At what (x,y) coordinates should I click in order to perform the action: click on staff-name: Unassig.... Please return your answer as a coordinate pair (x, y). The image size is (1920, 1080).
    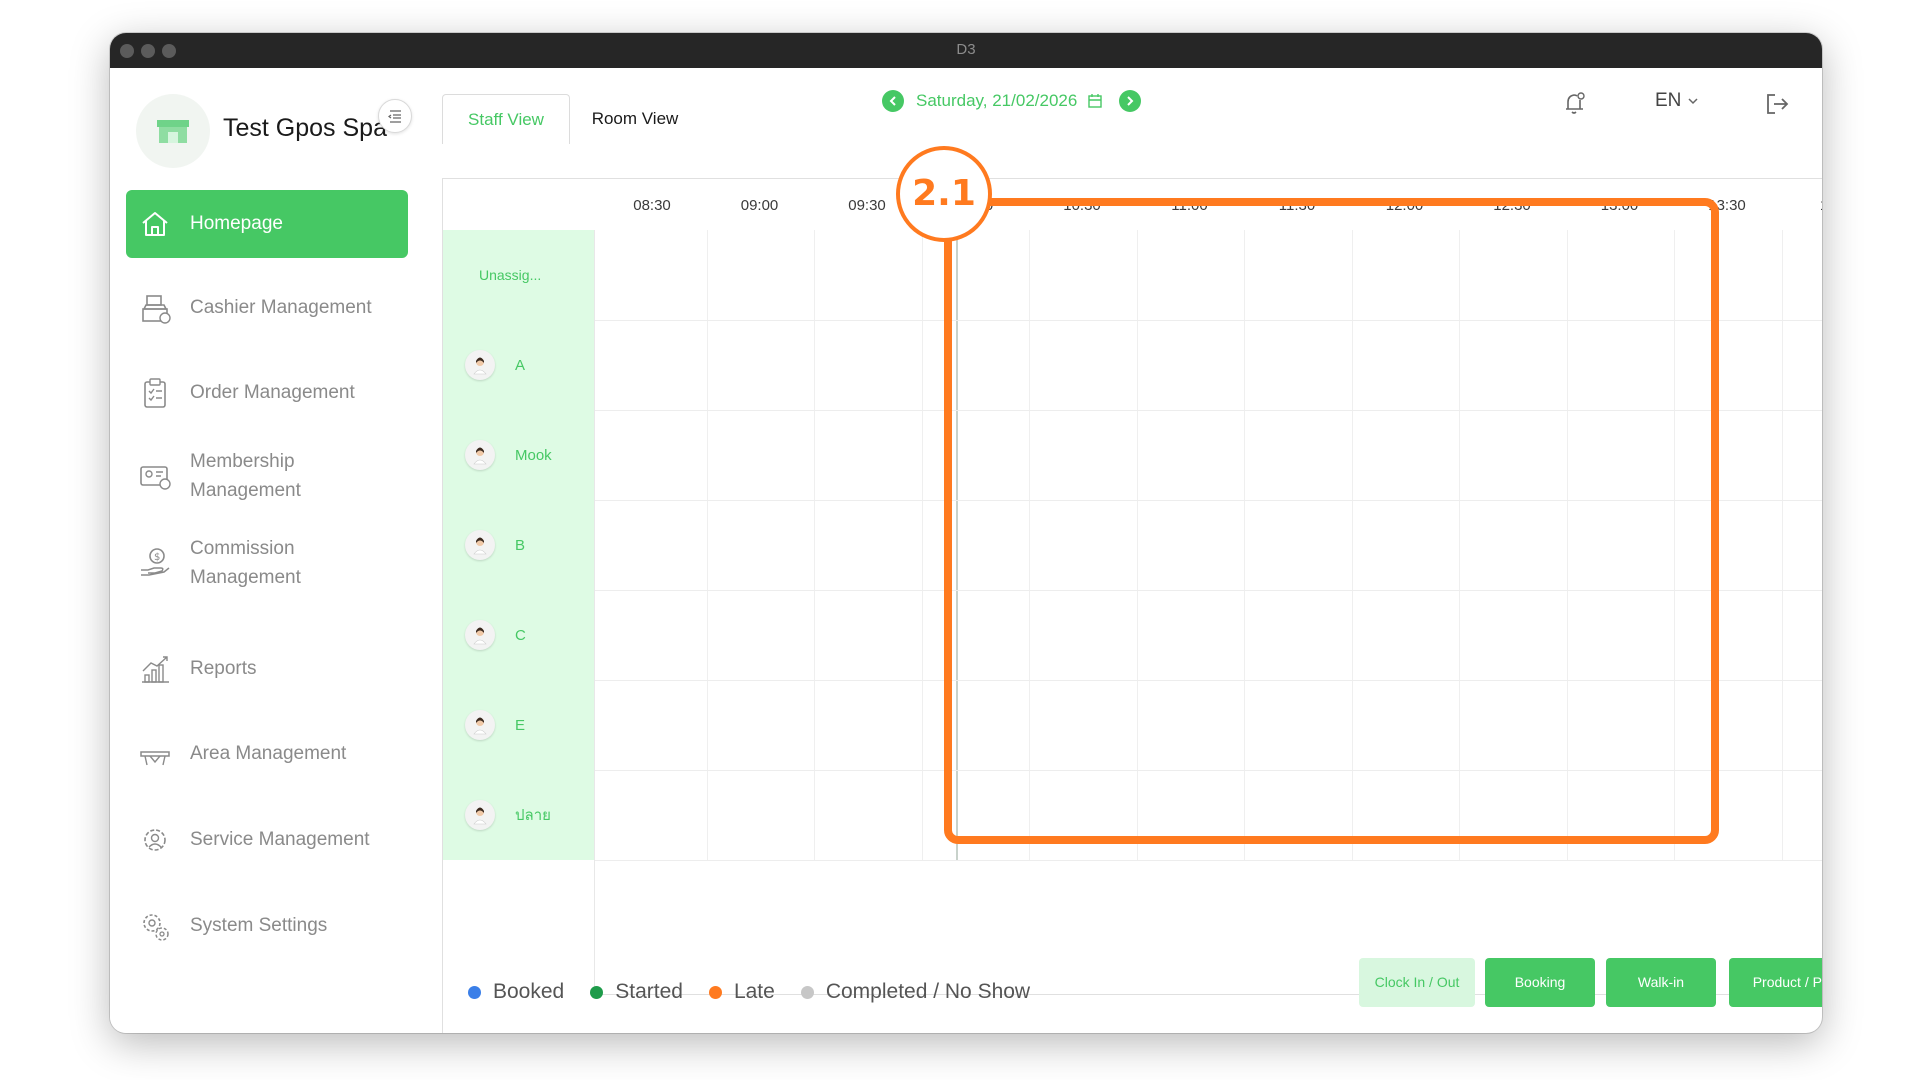
    Looking at the image, I should click on (510, 275).